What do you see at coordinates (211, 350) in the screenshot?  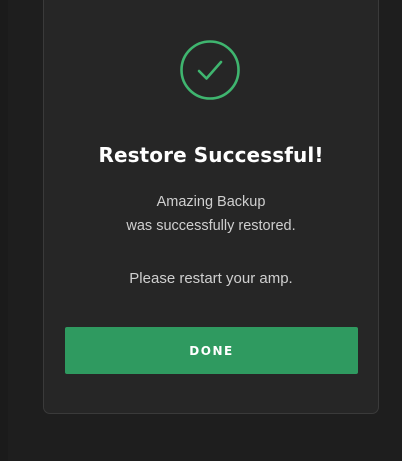 I see `done-button: DONE` at bounding box center [211, 350].